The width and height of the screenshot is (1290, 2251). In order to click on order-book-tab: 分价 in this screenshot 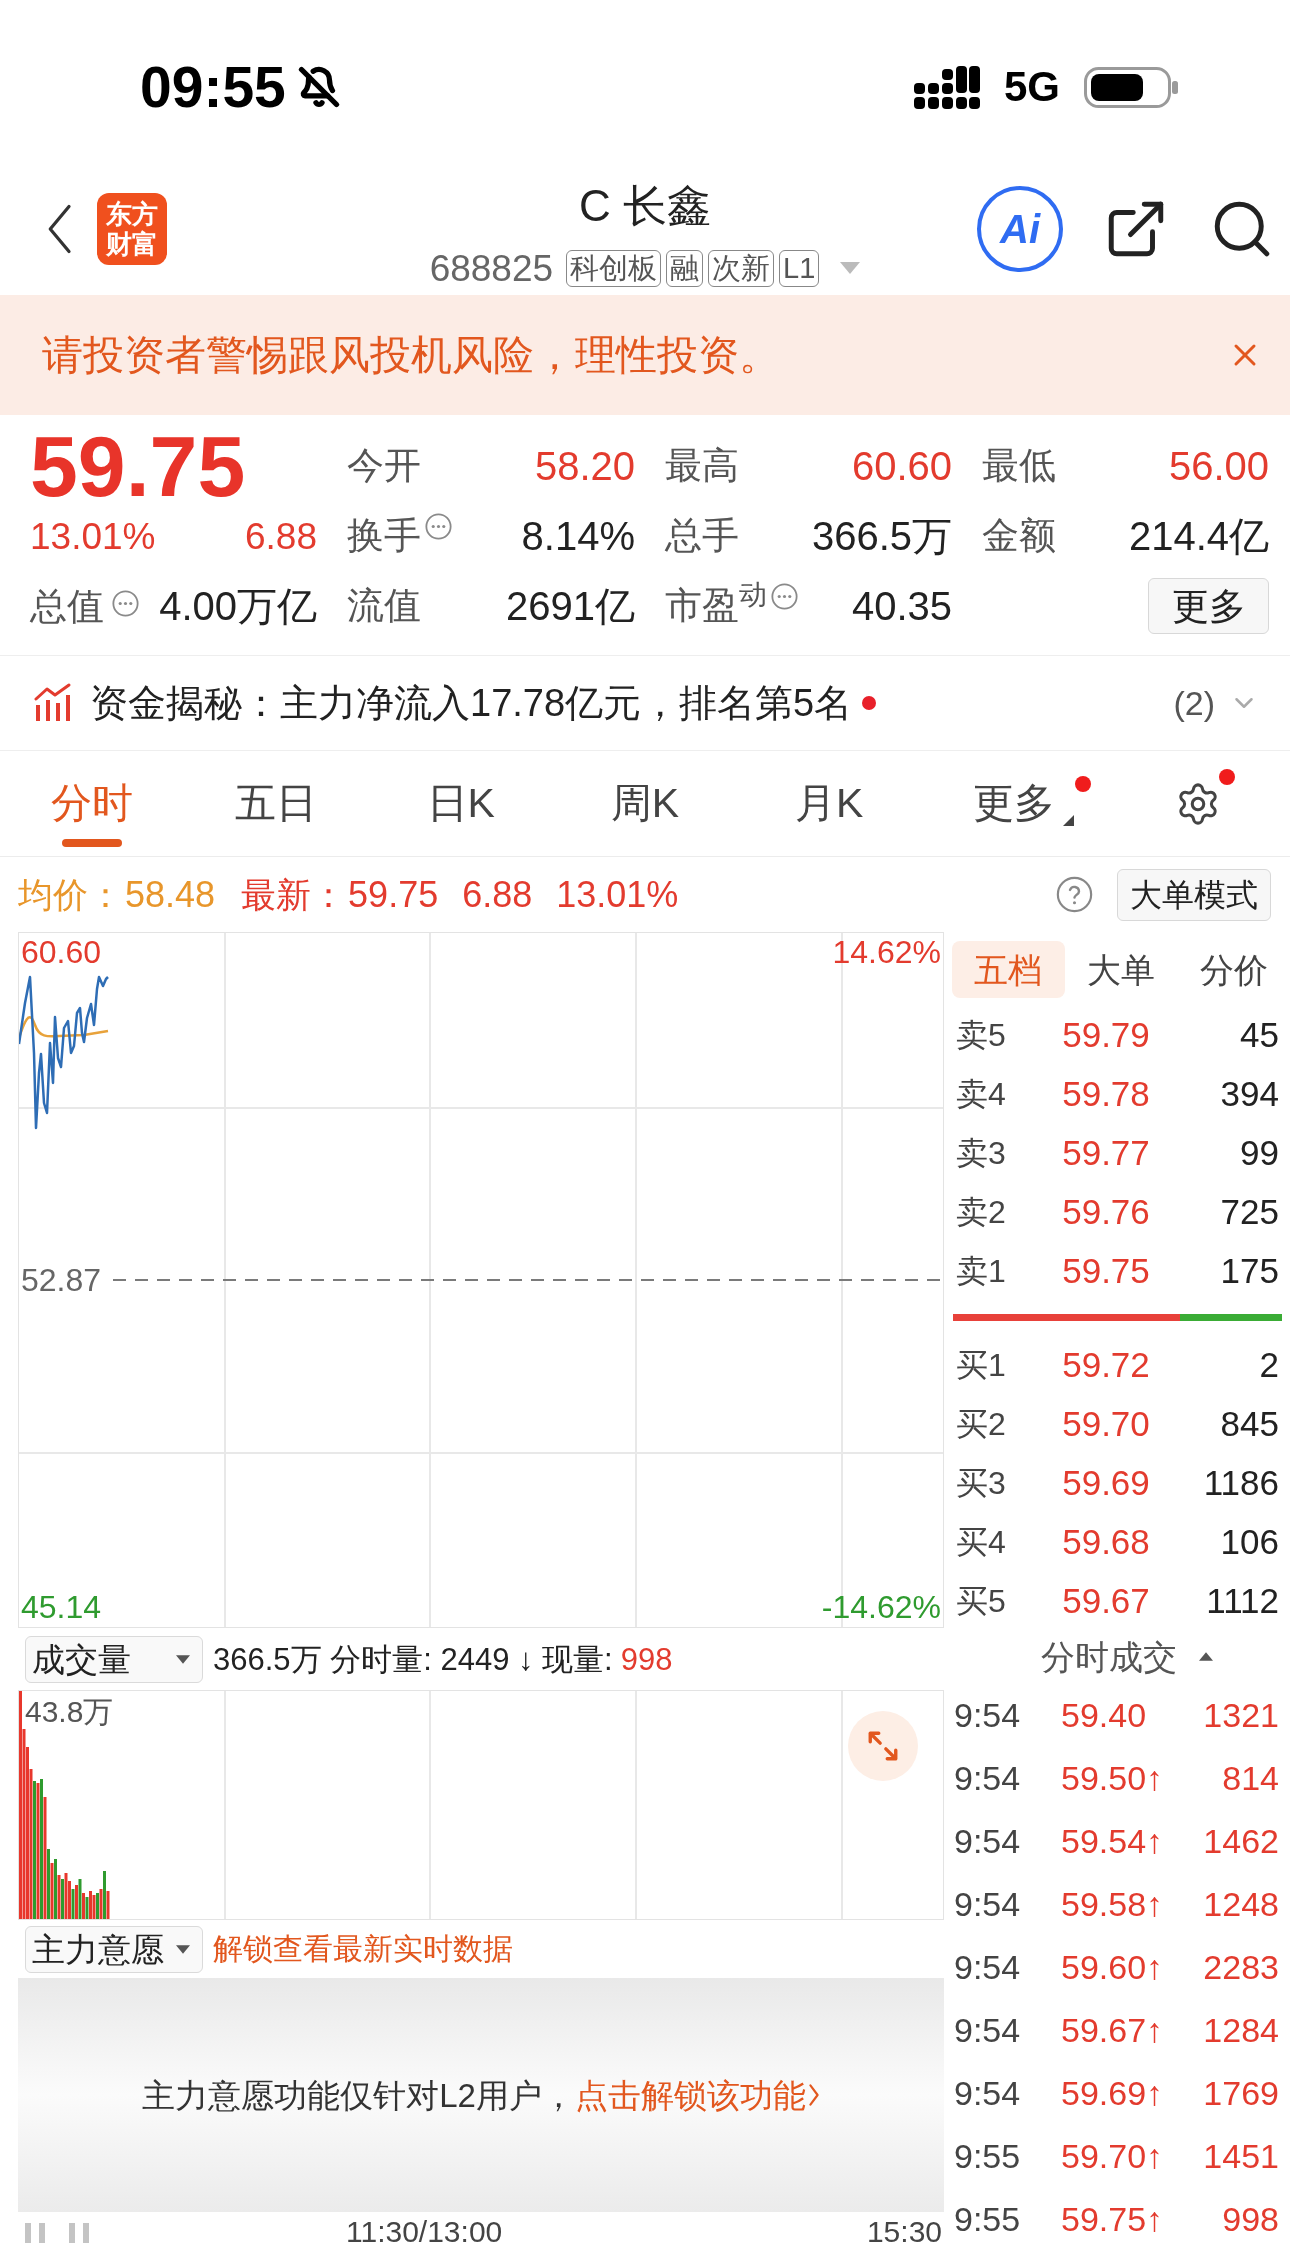, I will do `click(1233, 969)`.